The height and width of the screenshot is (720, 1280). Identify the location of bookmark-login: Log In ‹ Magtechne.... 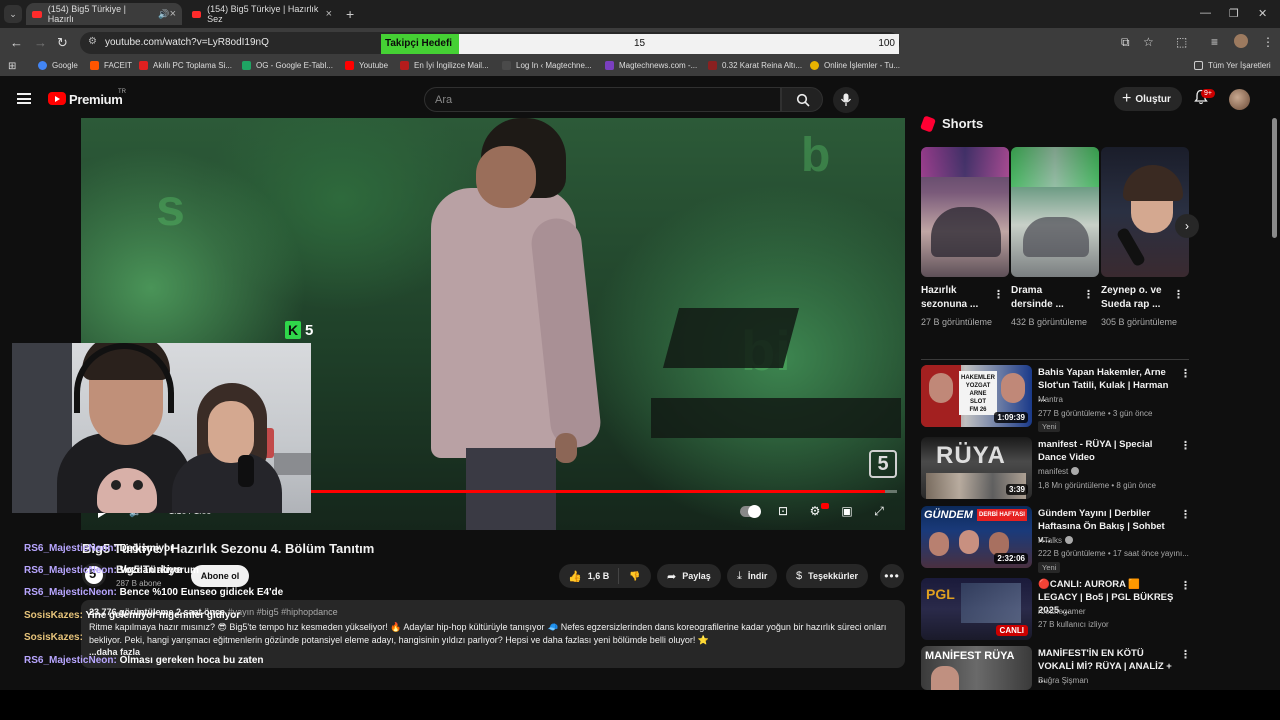
(547, 65).